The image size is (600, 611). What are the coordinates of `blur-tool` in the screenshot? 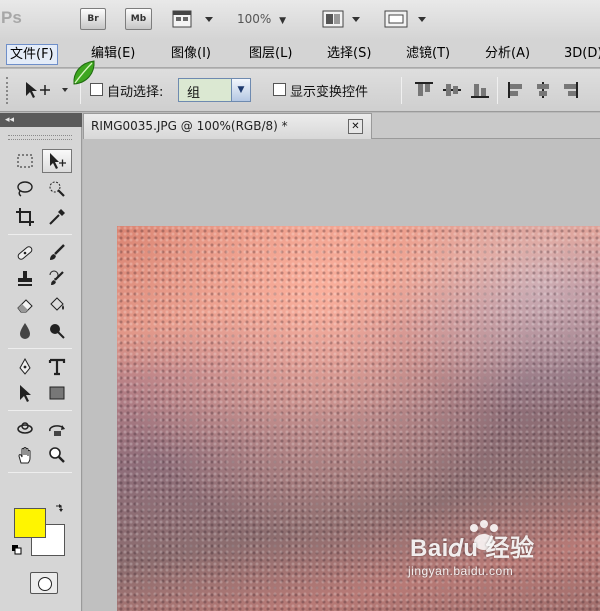 It's located at (25, 331).